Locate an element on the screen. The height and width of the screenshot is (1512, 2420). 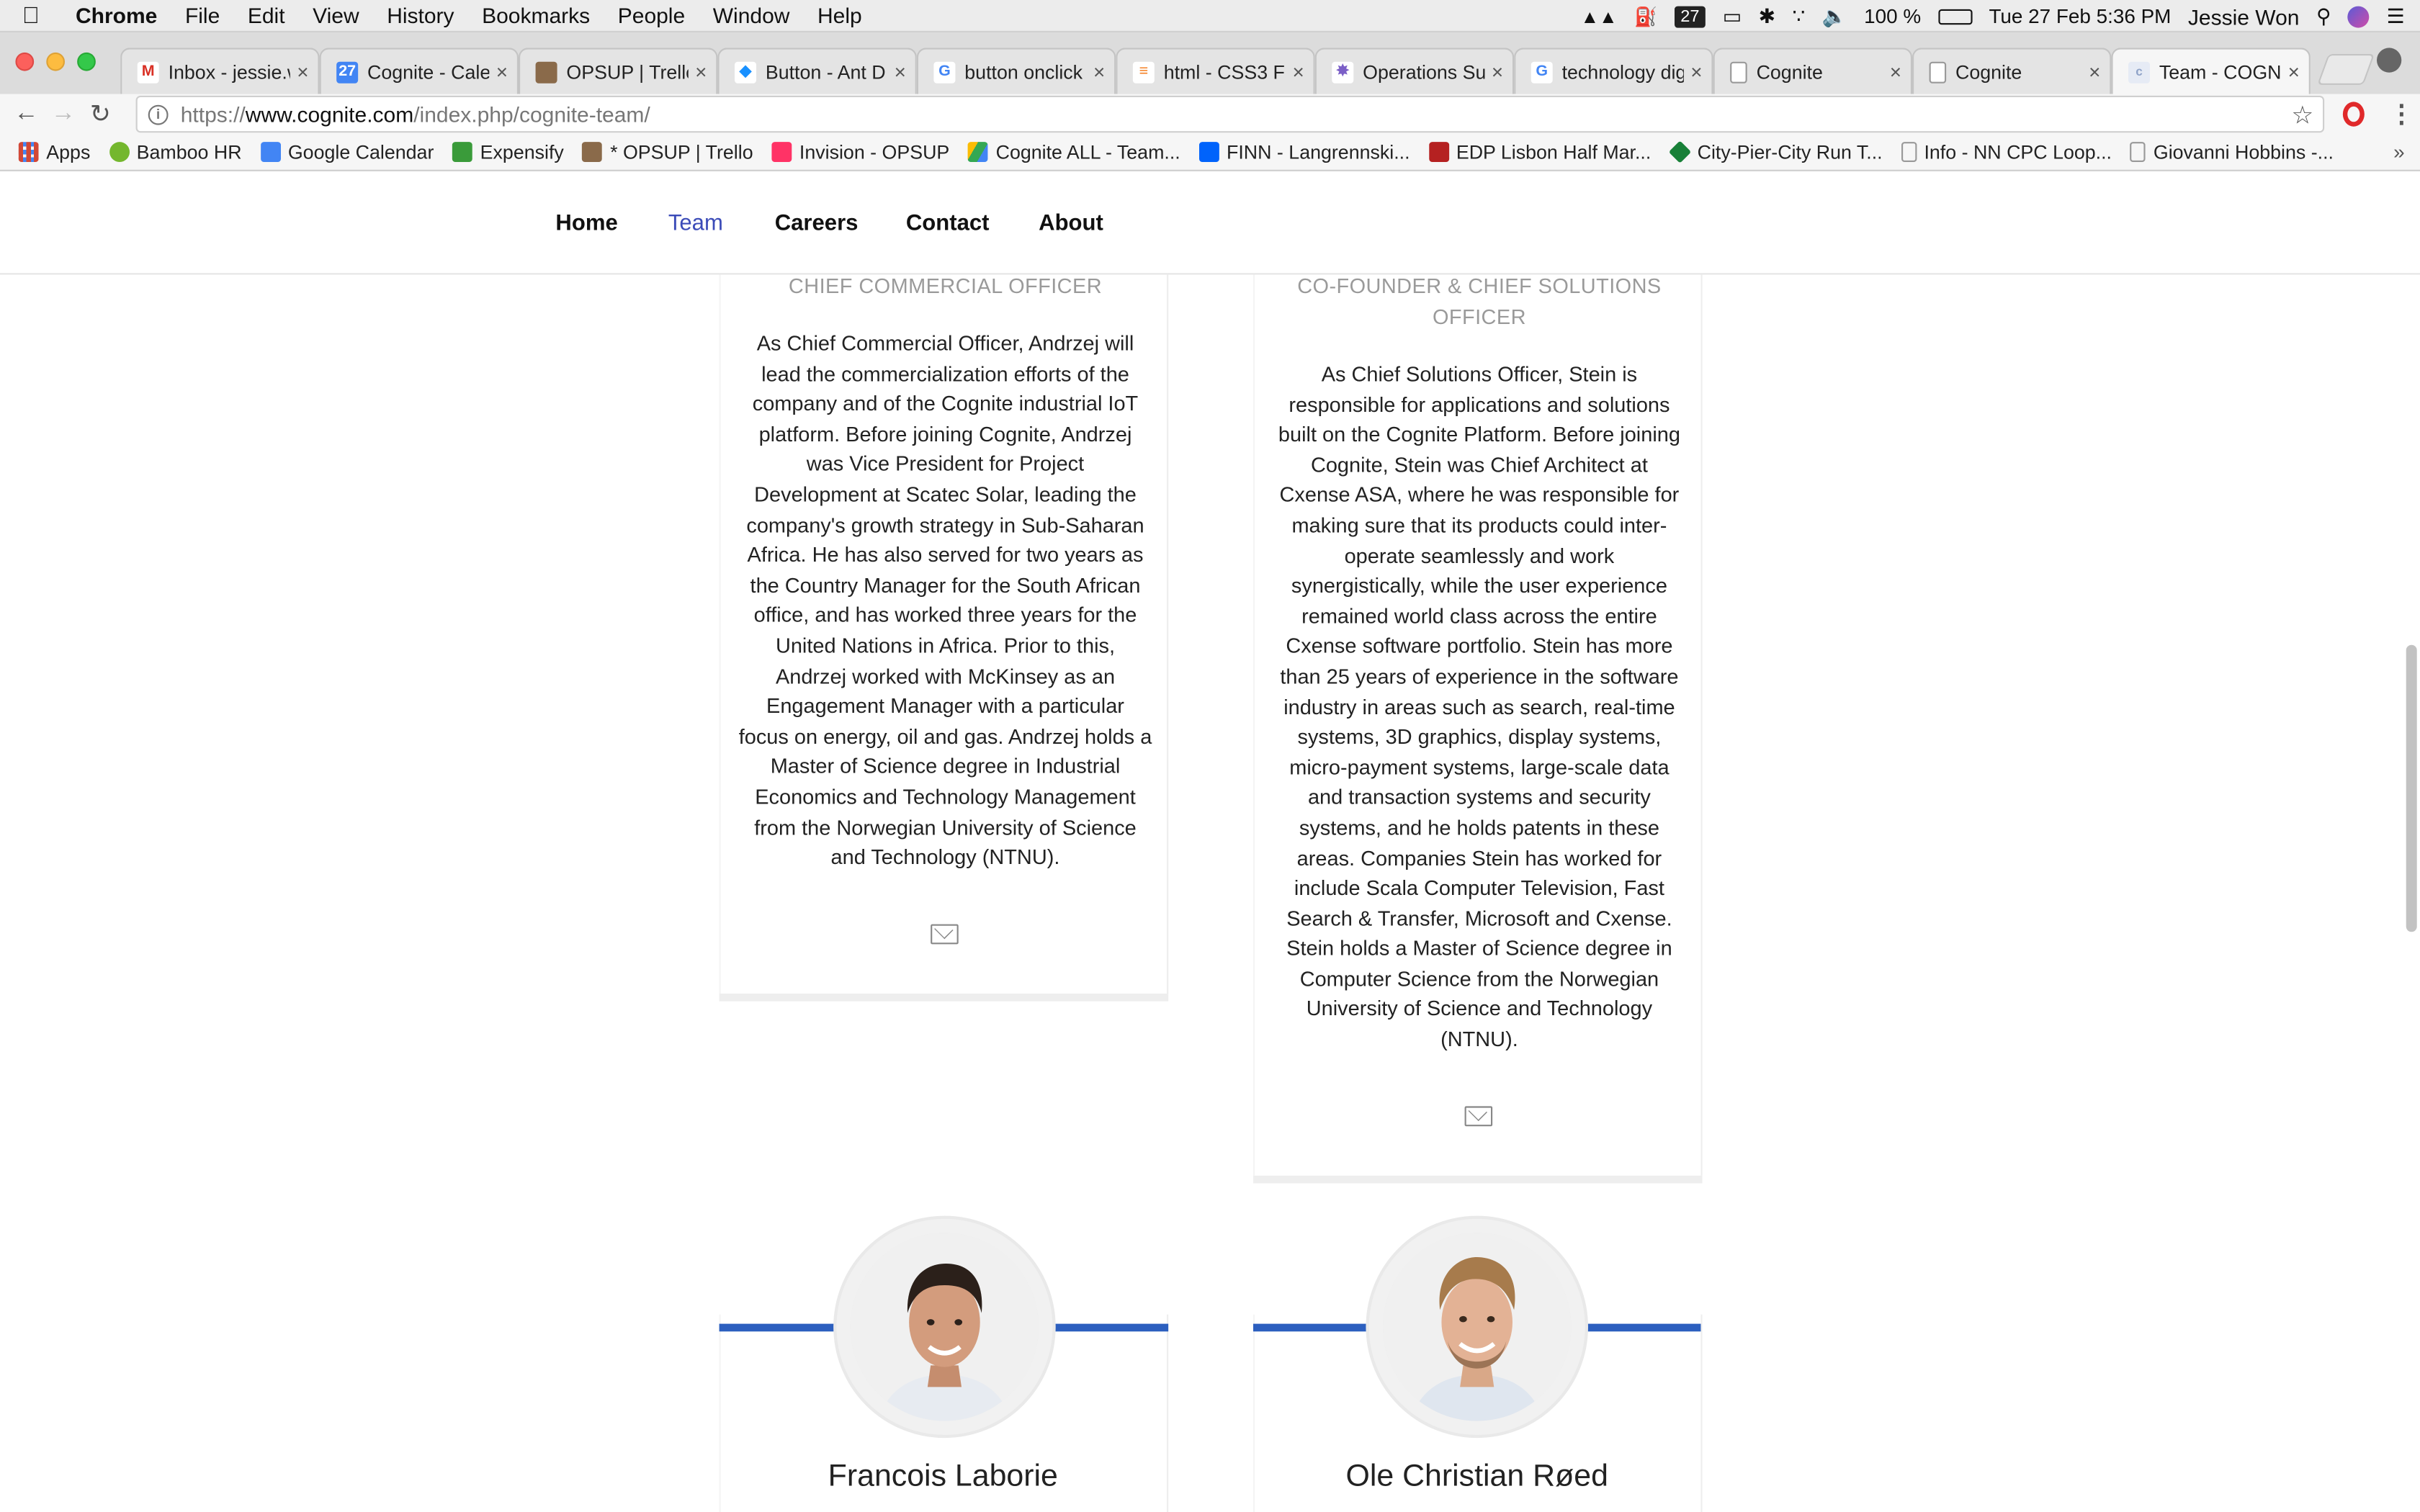
google-icon: G is located at coordinates (1542, 71).